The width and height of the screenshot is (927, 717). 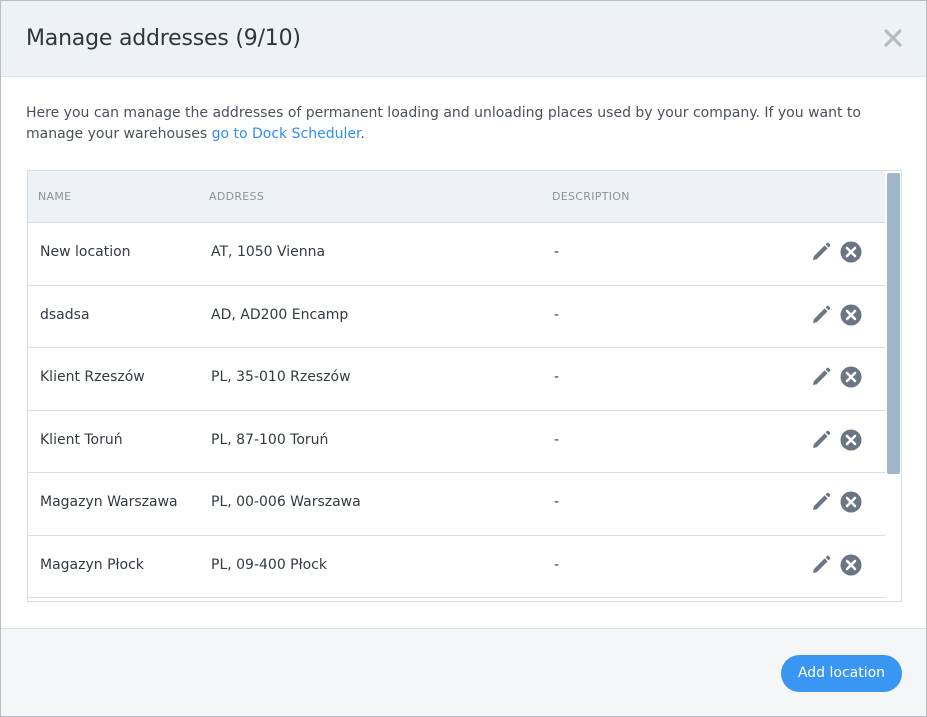 I want to click on scrollbar-thumb, so click(x=893, y=323).